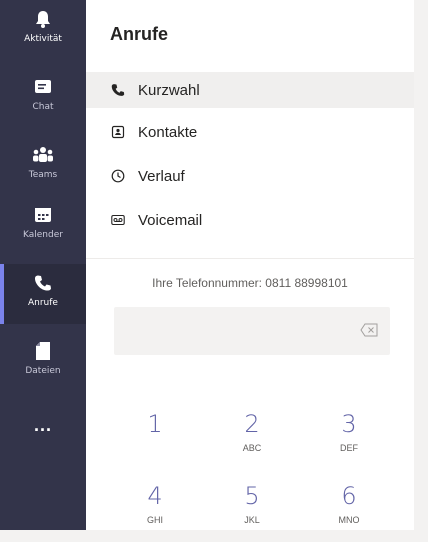 The width and height of the screenshot is (428, 542). What do you see at coordinates (155, 424) in the screenshot?
I see `key-number: 1` at bounding box center [155, 424].